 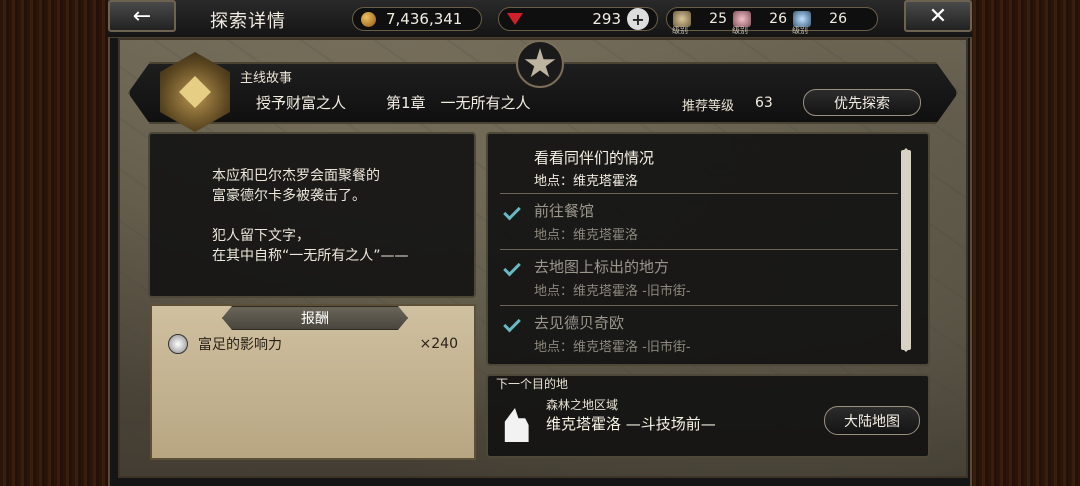 What do you see at coordinates (266, 78) in the screenshot?
I see `story-category: 主线故事` at bounding box center [266, 78].